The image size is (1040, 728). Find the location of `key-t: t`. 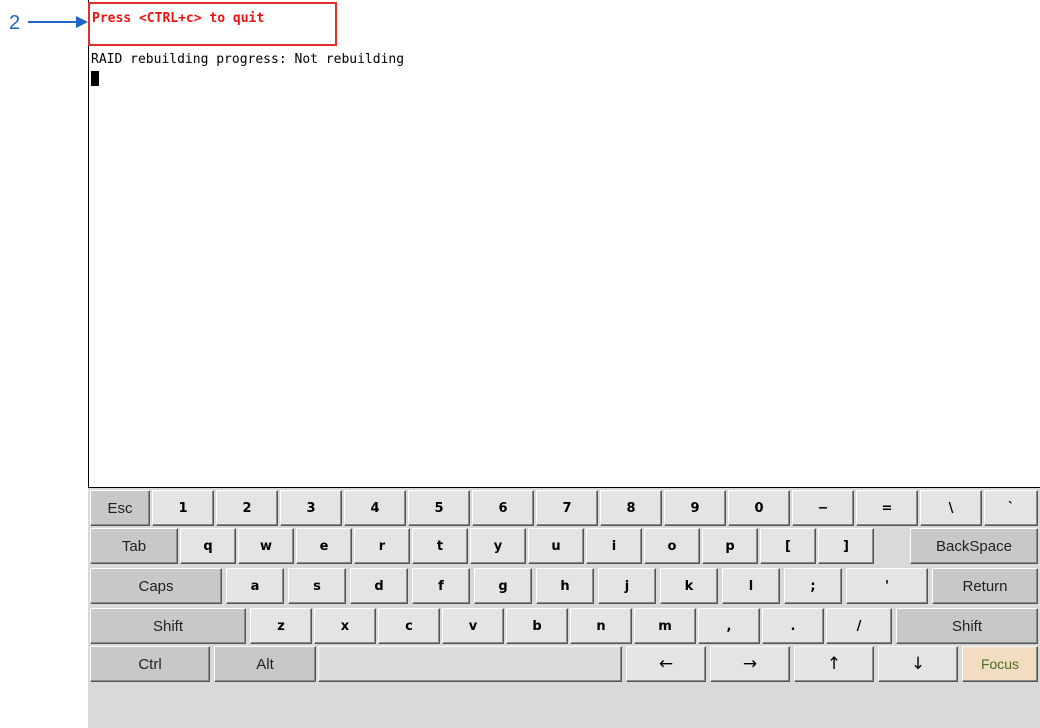

key-t: t is located at coordinates (440, 546).